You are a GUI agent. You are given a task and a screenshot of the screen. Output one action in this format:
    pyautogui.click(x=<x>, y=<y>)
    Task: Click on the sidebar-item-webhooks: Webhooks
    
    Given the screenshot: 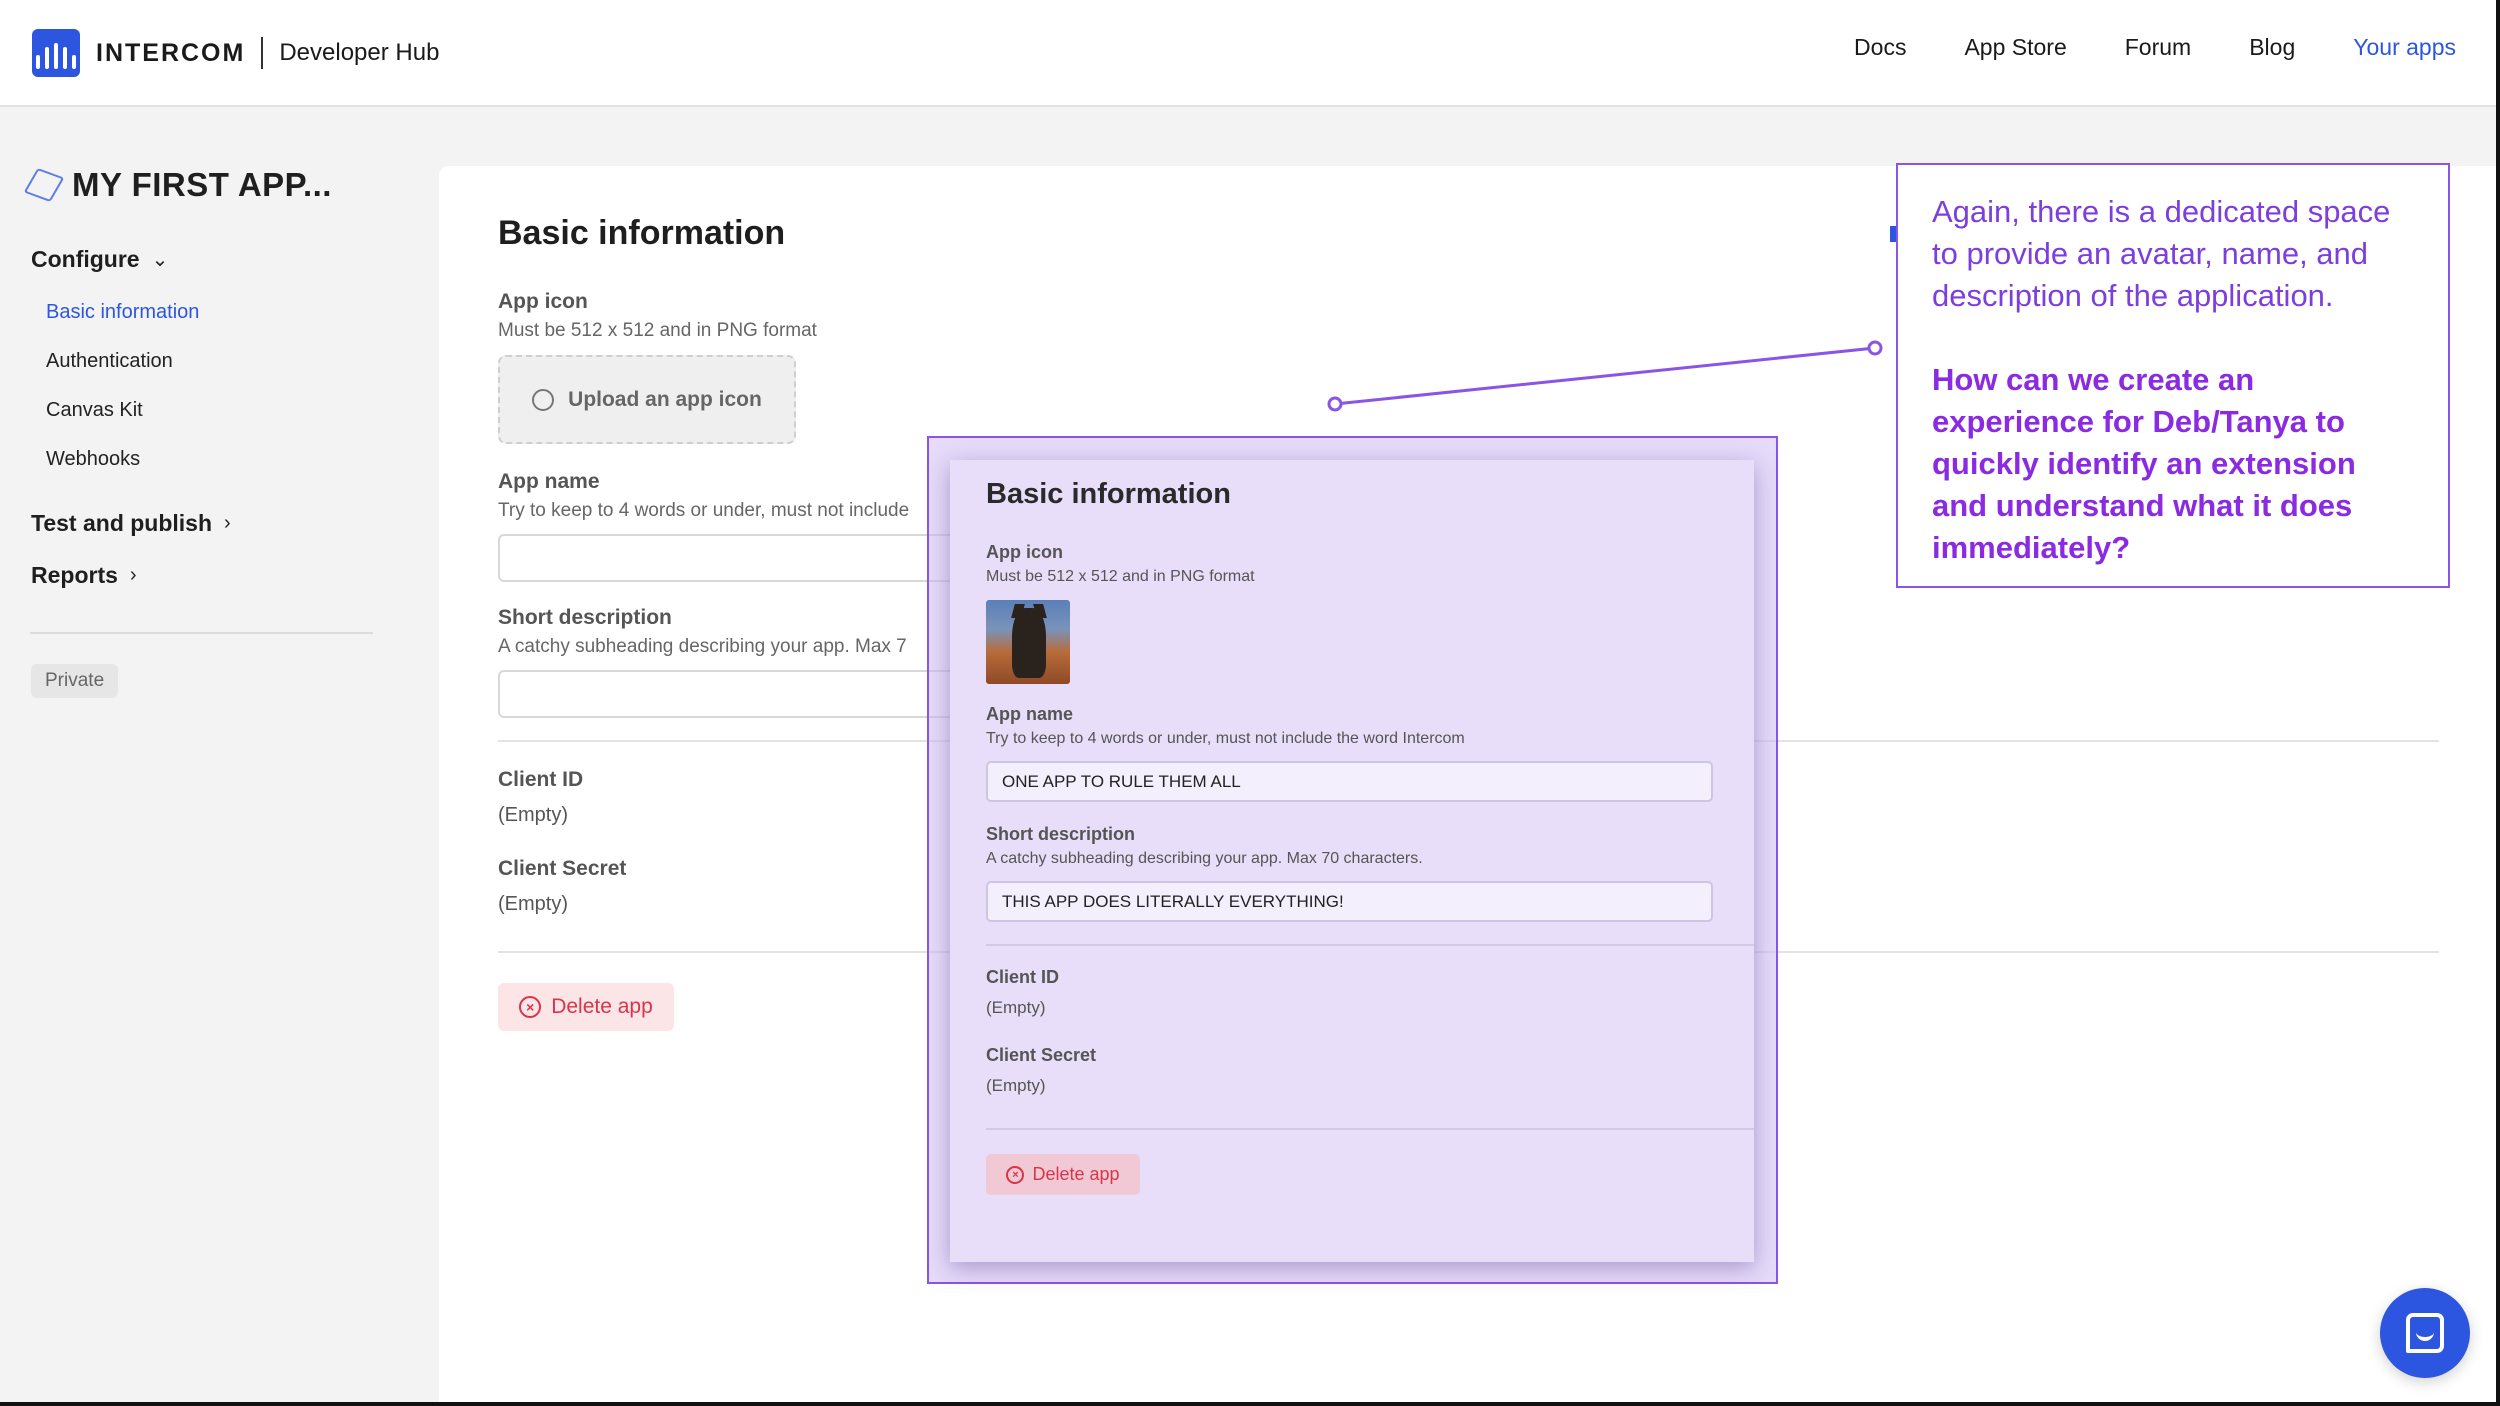 What is the action you would take?
    pyautogui.click(x=93, y=459)
    